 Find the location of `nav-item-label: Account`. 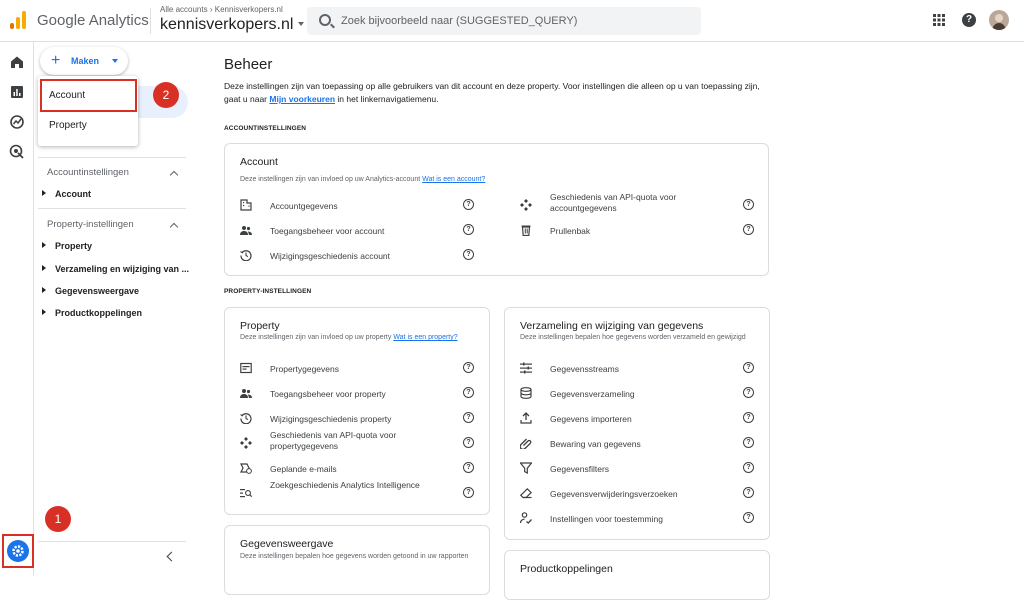

nav-item-label: Account is located at coordinates (73, 194).